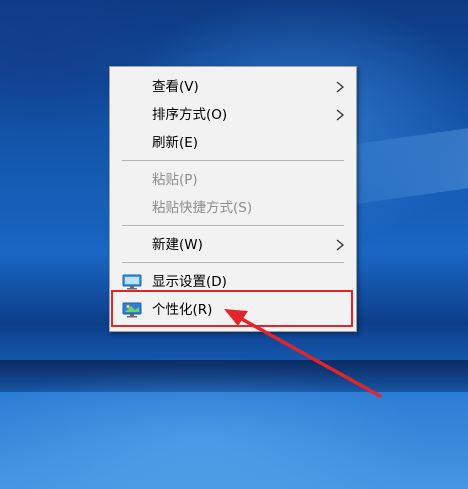  I want to click on menu-item-new: 新建(W), so click(233, 245).